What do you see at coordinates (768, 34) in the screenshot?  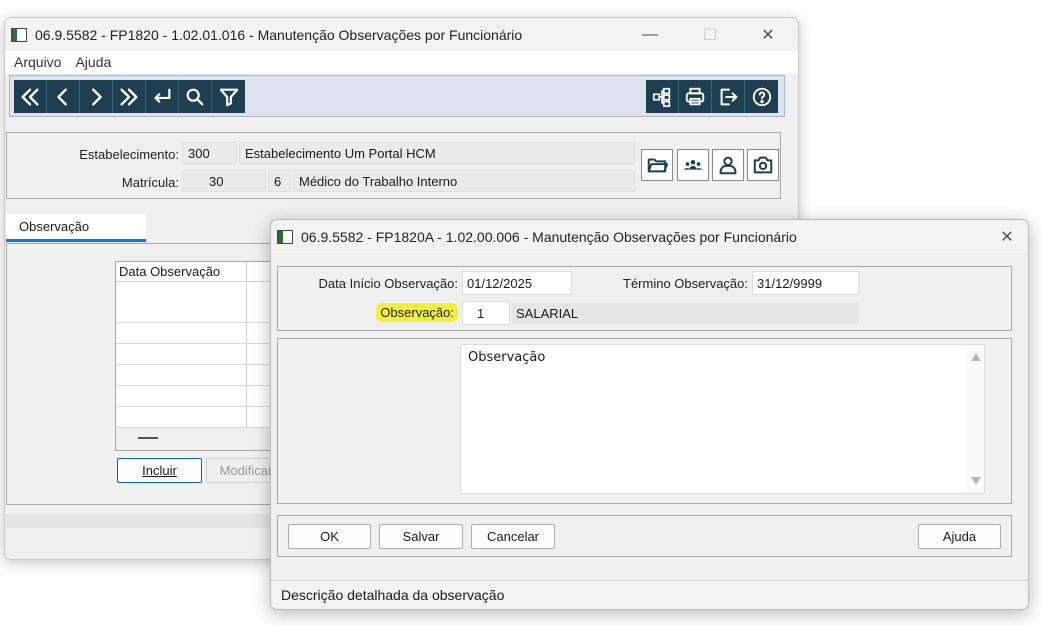 I see `close-button: ✕` at bounding box center [768, 34].